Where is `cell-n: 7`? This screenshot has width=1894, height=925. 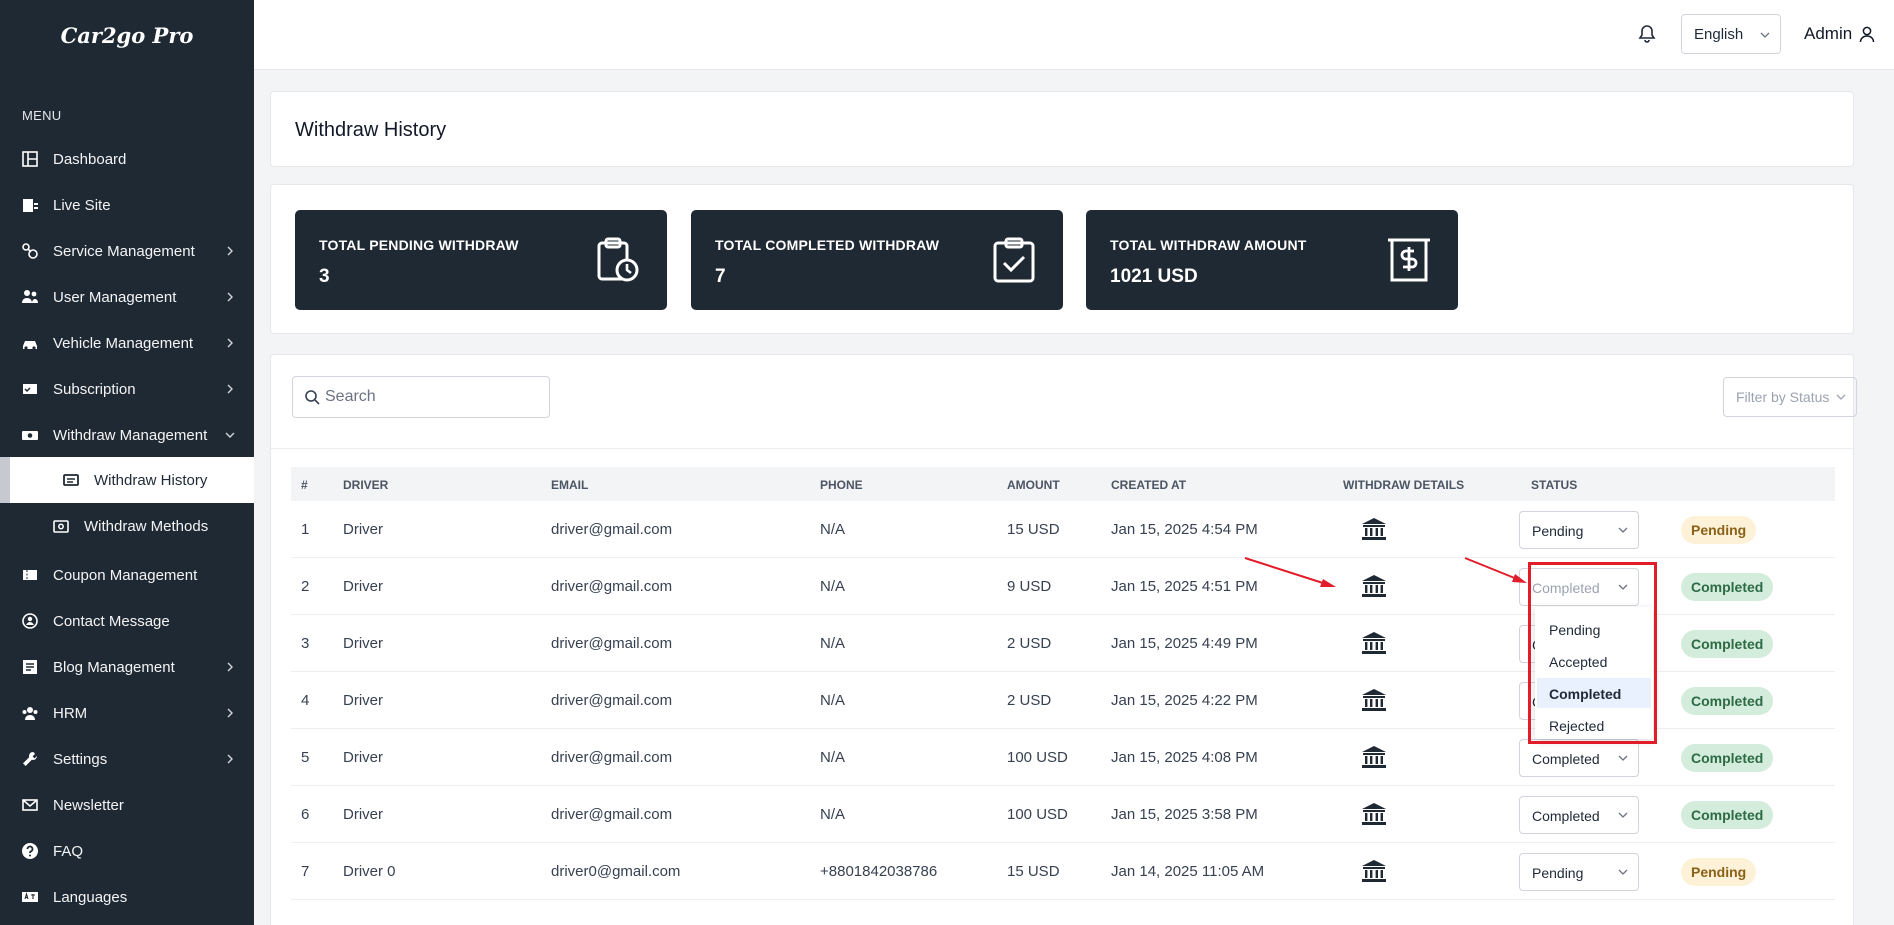
cell-n: 7 is located at coordinates (305, 871).